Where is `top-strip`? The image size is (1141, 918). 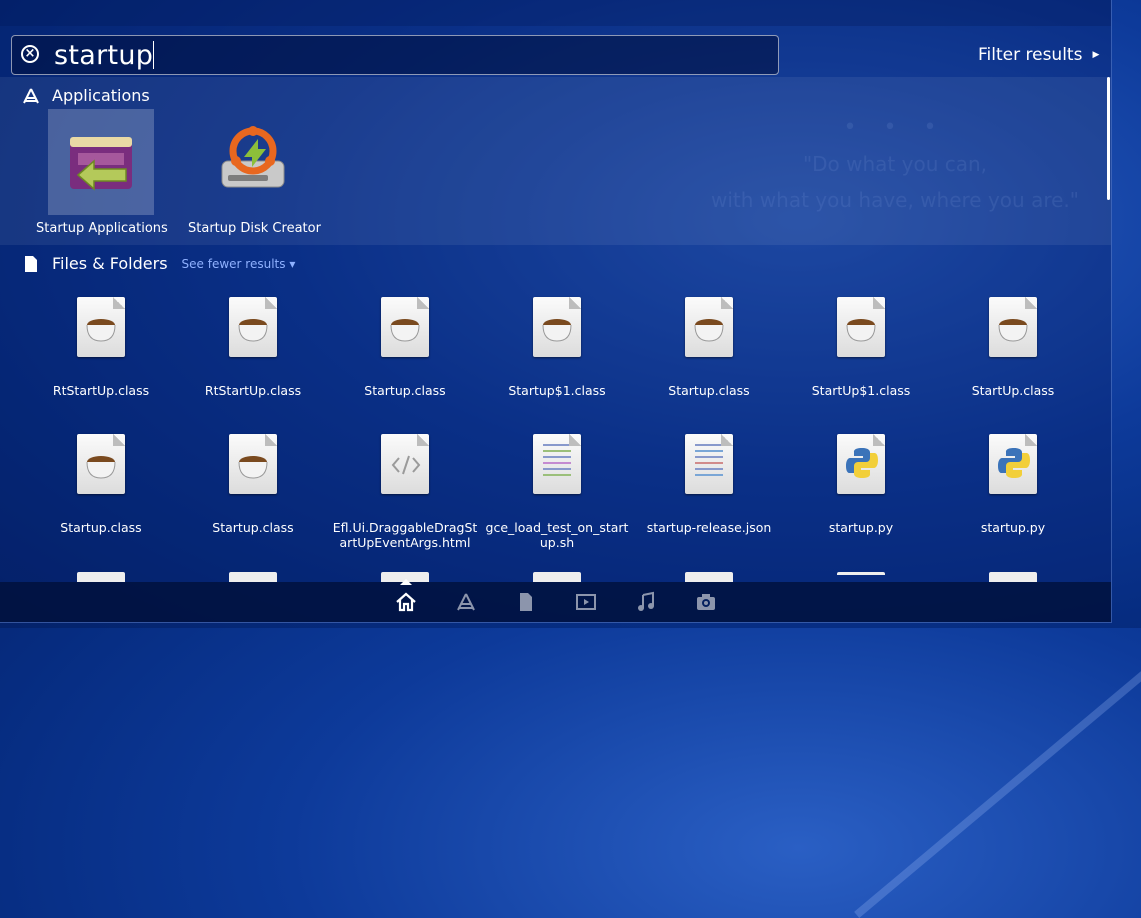
top-strip is located at coordinates (555, 13).